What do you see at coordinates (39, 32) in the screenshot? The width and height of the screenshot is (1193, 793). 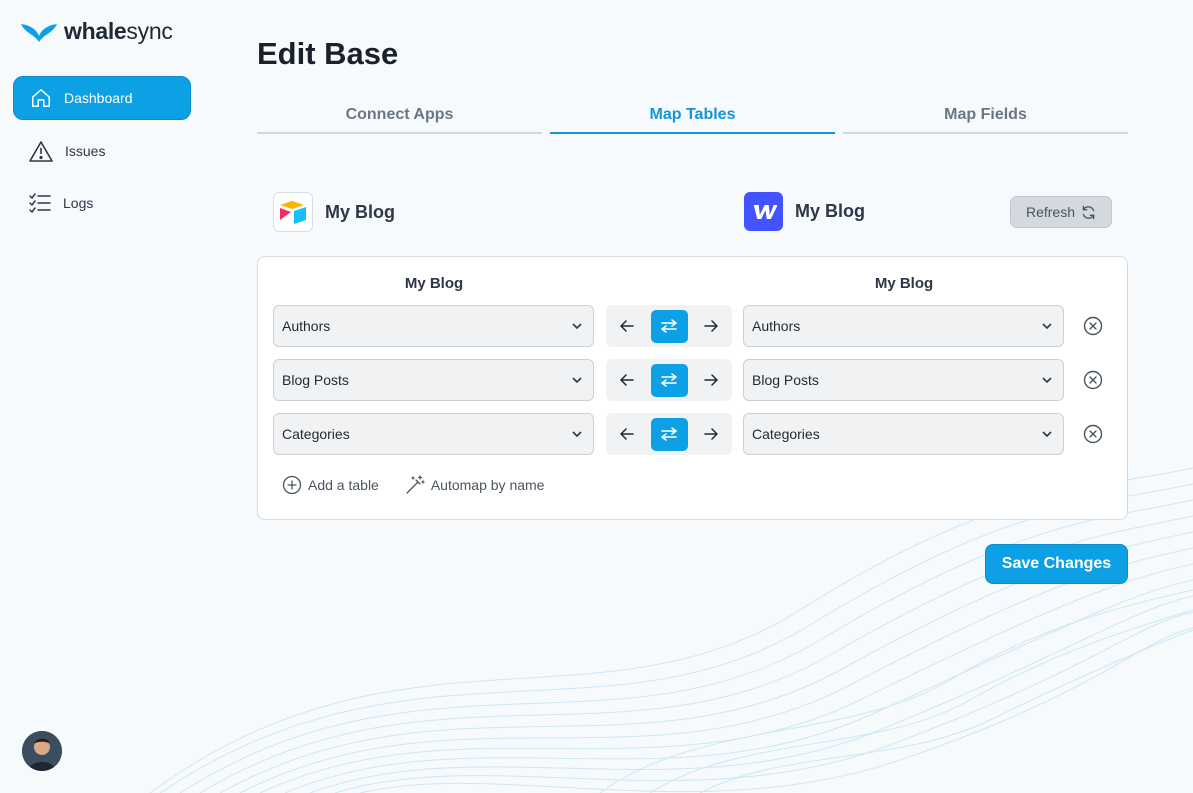 I see `whale-tail-icon` at bounding box center [39, 32].